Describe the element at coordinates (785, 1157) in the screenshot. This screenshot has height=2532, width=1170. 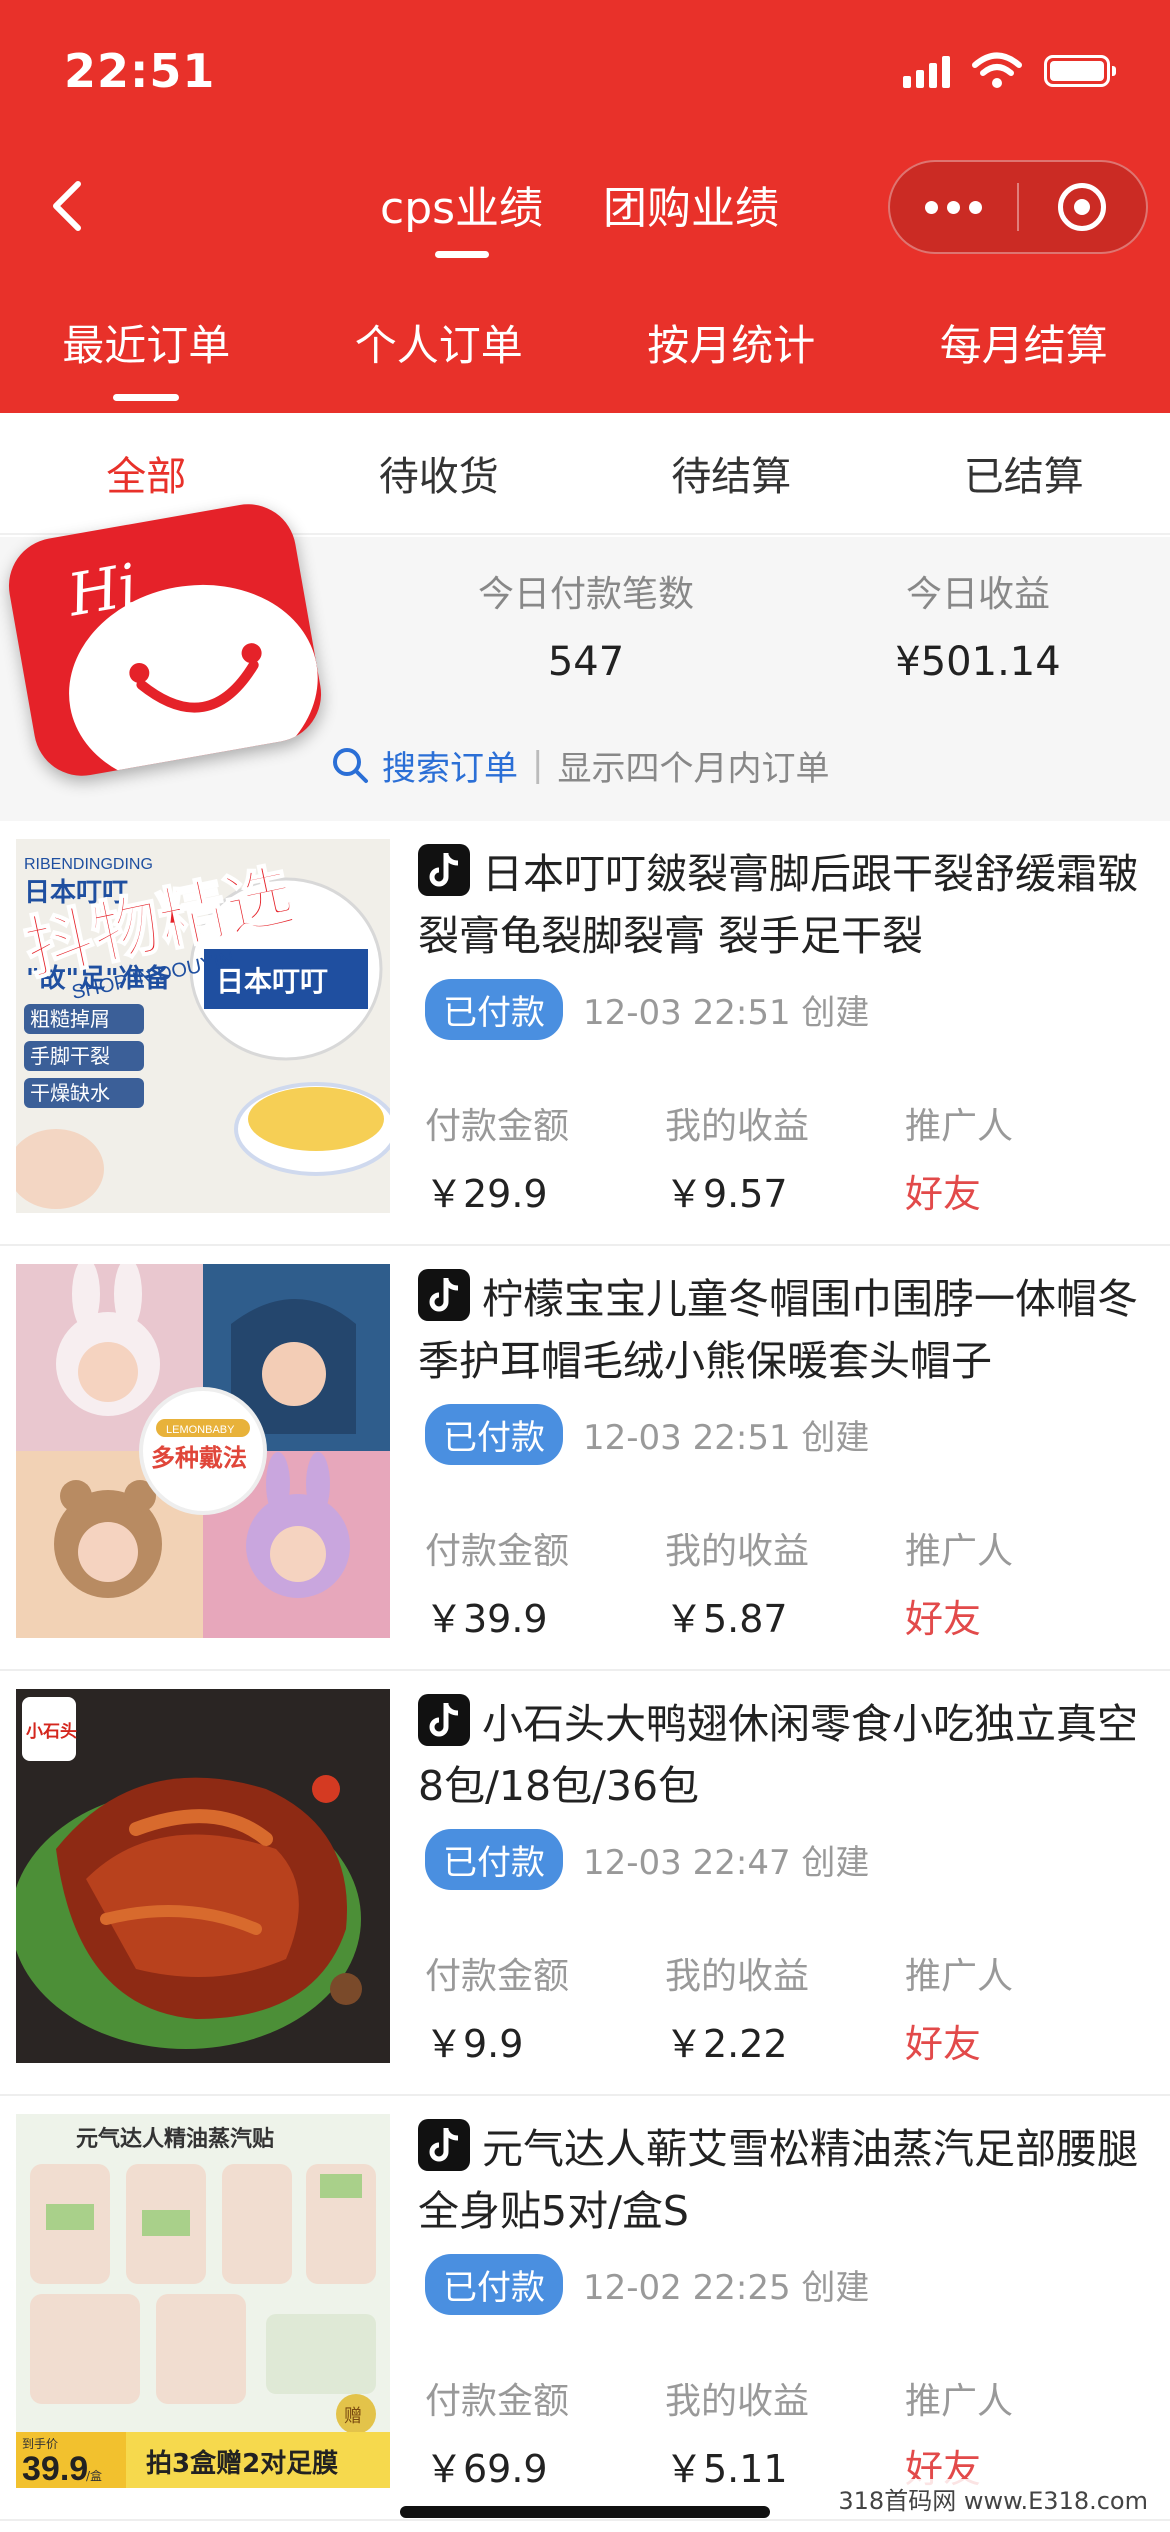
I see `order-meta: 付款金额 ￥29.9 我的收益 ￥9.57 推广人 好友` at that location.